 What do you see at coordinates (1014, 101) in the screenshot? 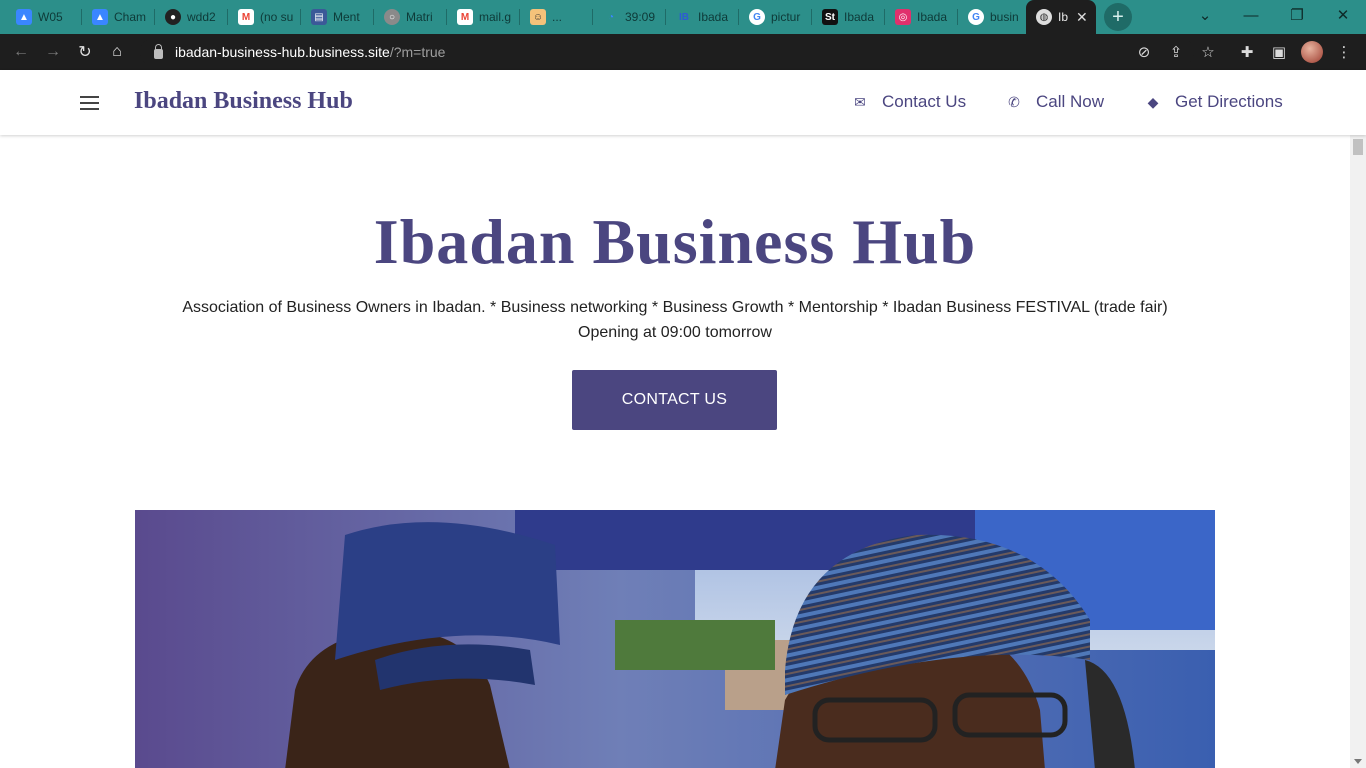
I see `phone-icon: ✆` at bounding box center [1014, 101].